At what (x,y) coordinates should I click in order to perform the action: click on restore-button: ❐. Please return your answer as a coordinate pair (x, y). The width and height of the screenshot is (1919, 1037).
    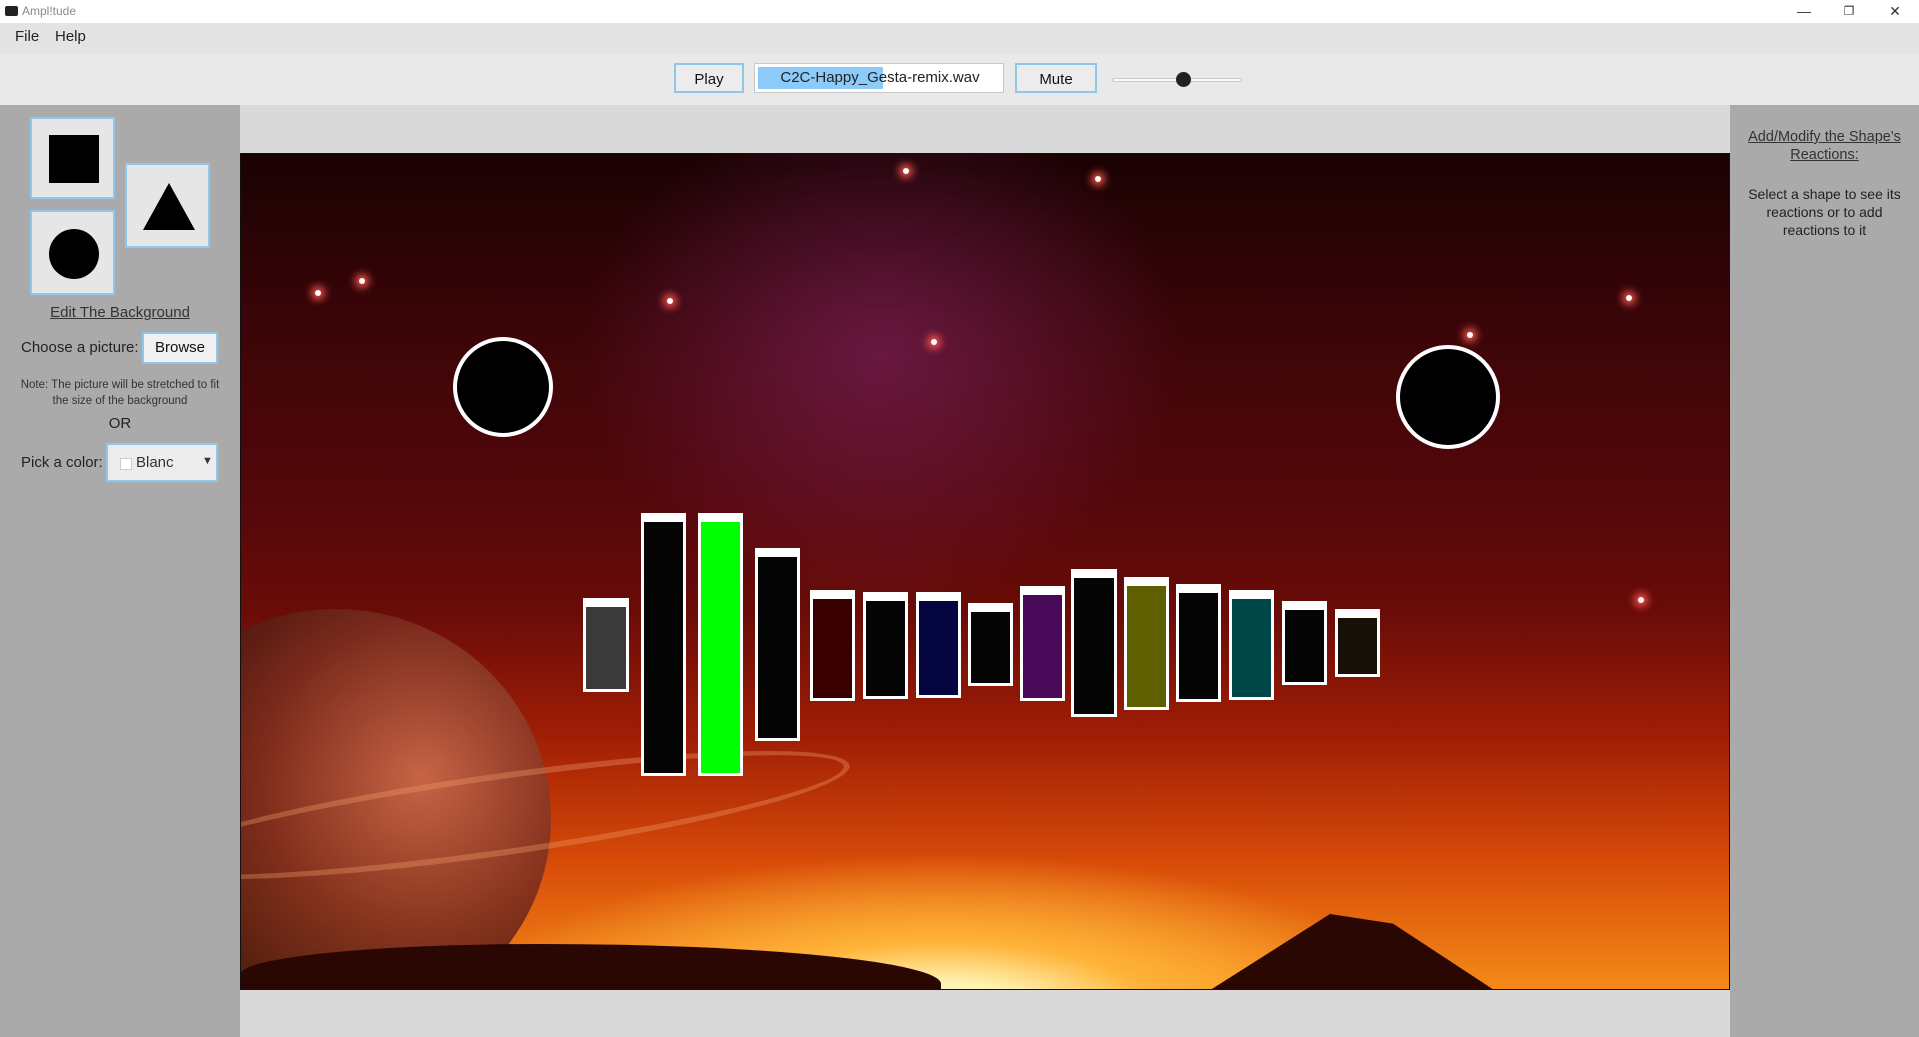
    Looking at the image, I should click on (1849, 11).